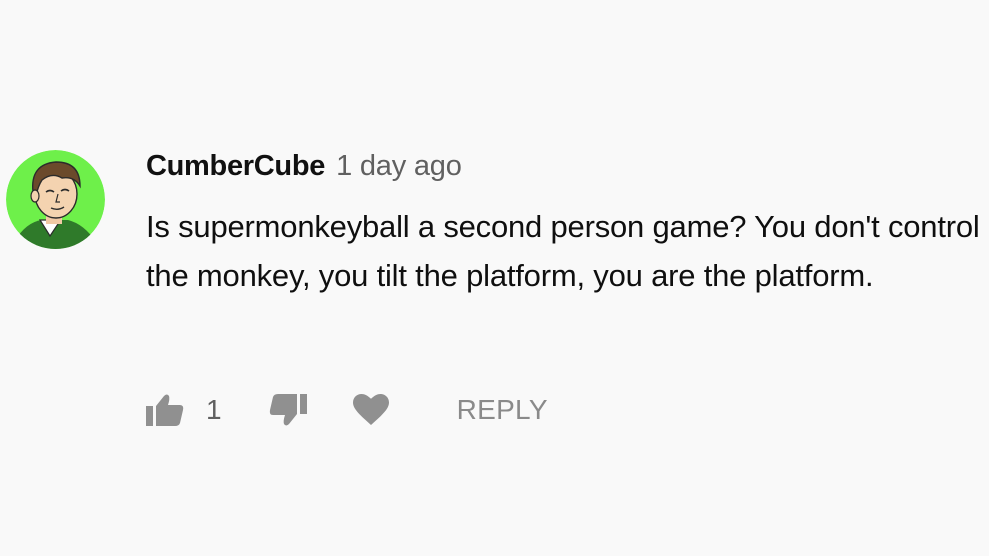 This screenshot has height=556, width=989. I want to click on thumbs-up-icon, so click(165, 410).